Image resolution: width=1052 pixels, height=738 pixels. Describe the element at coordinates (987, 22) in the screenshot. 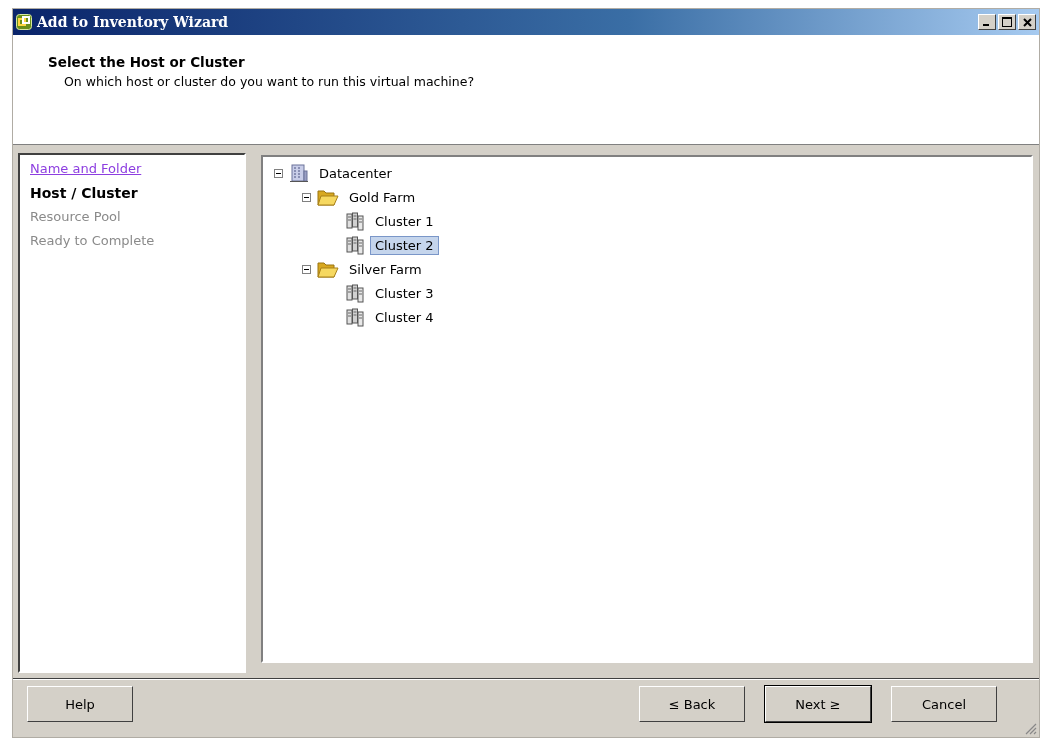

I see `minimize-button` at that location.